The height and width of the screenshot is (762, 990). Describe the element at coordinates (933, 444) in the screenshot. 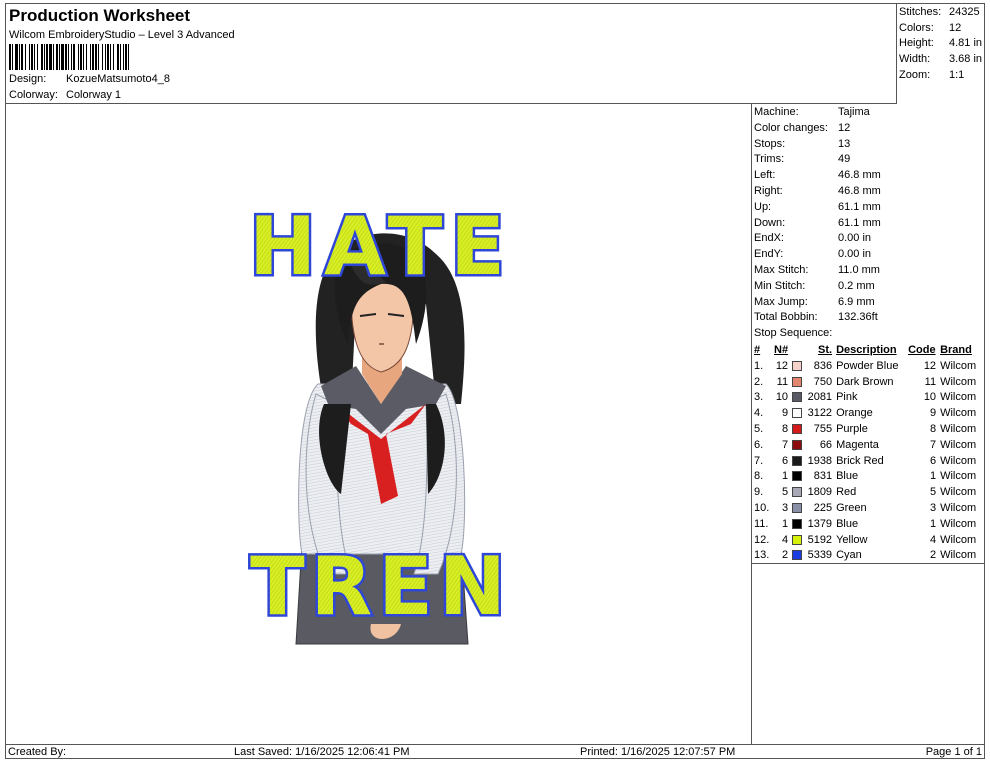

I see `row-code: 7` at that location.